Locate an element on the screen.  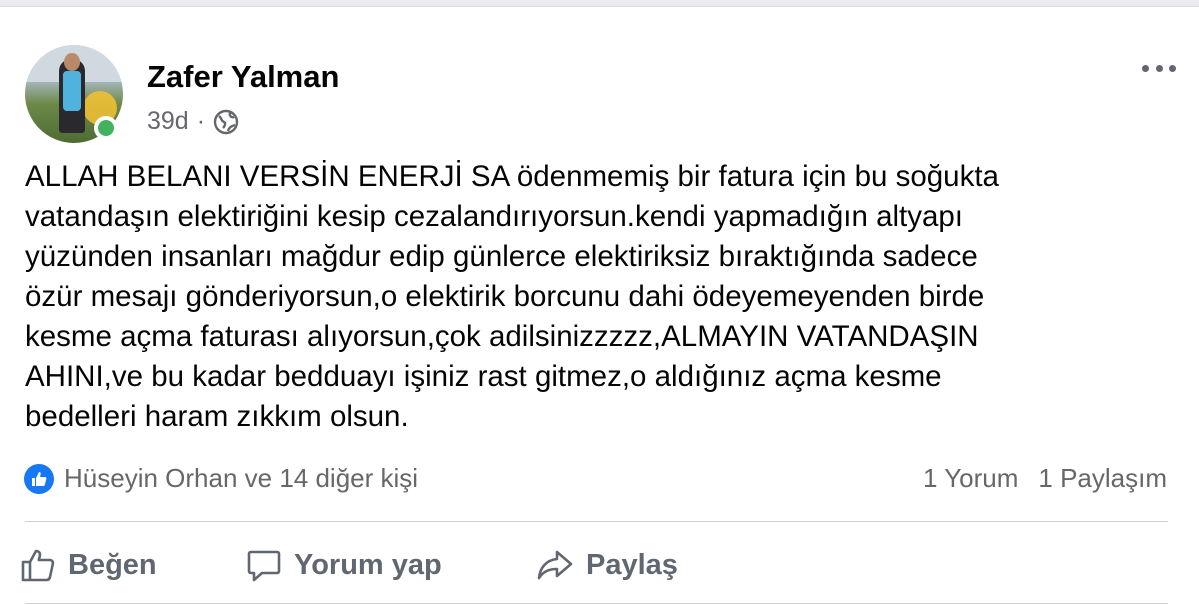
reactions-text: Hüseyin Orhan ve 14 diğer kişi is located at coordinates (241, 478).